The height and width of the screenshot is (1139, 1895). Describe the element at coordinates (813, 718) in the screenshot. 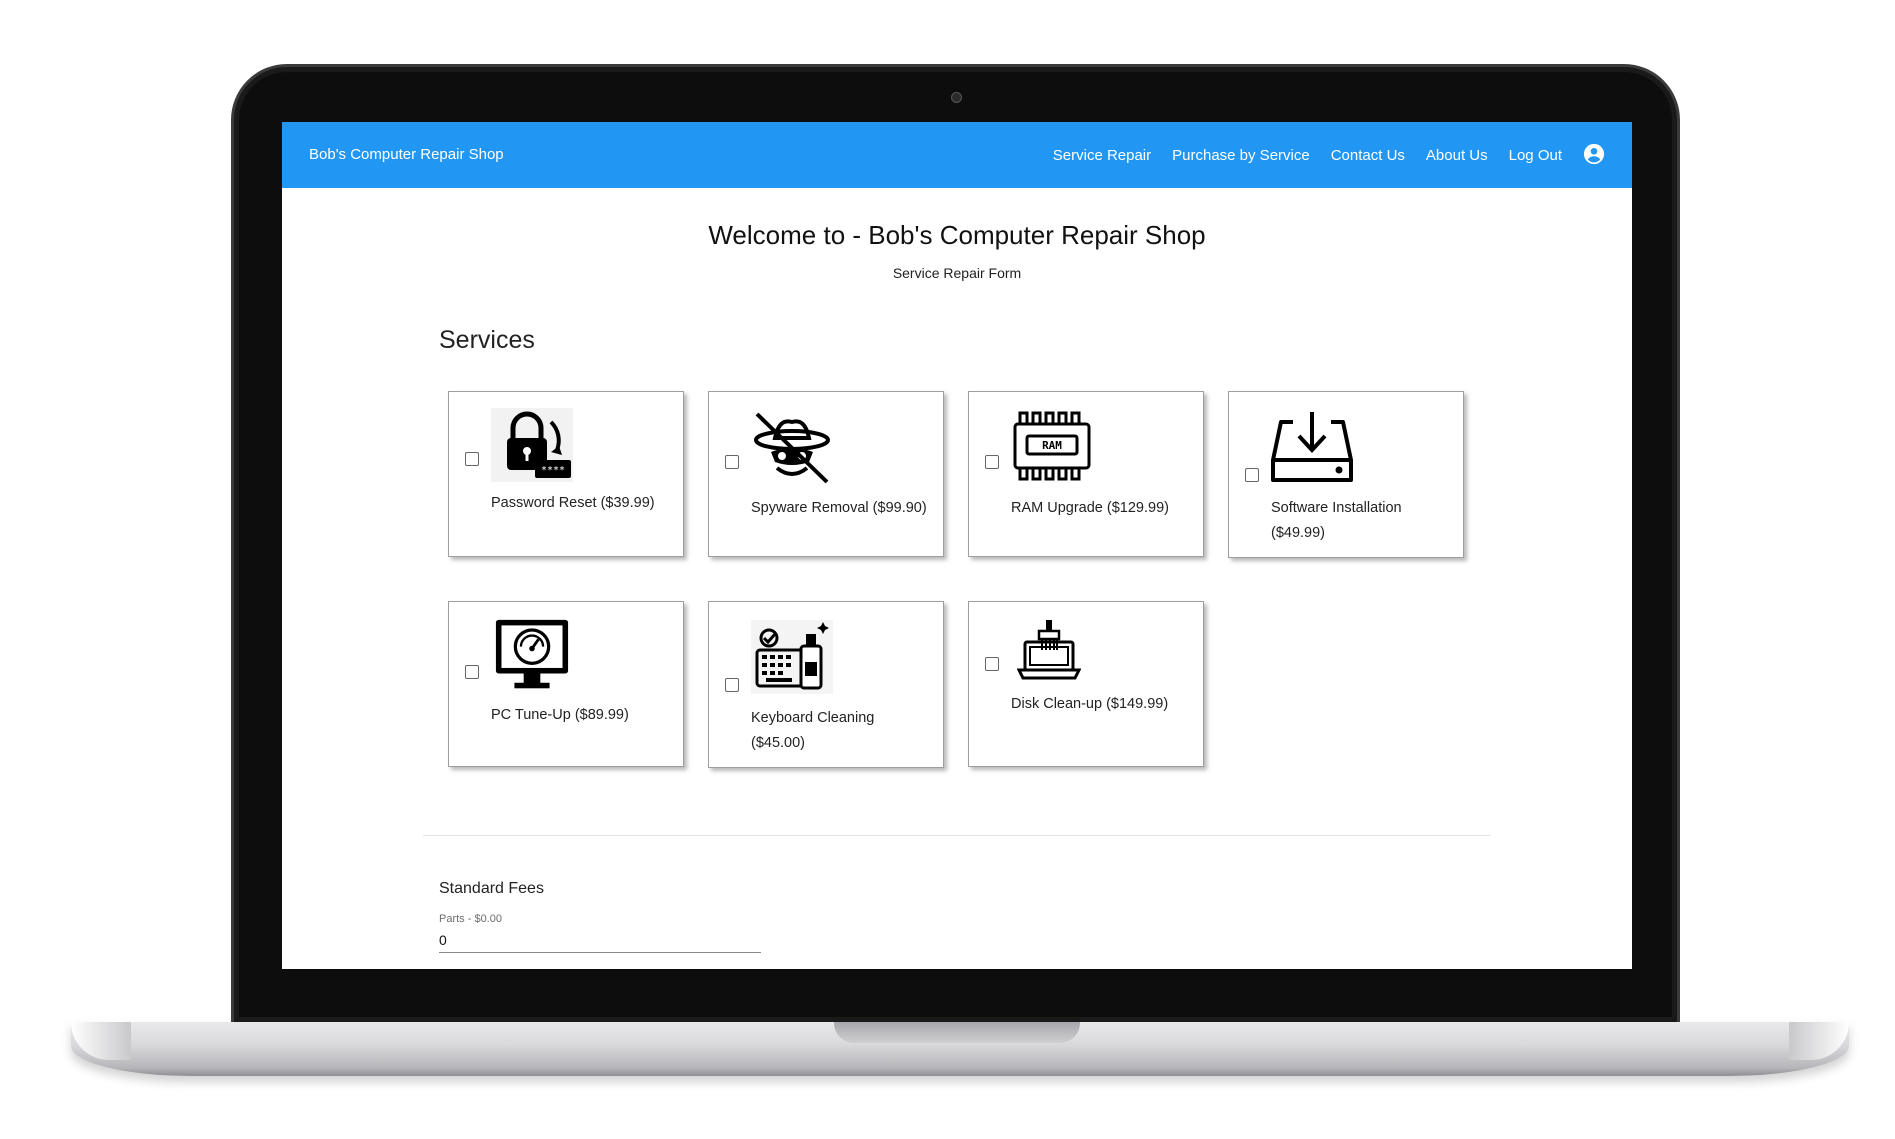

I see `service-label: Keyboard Cleaning` at that location.